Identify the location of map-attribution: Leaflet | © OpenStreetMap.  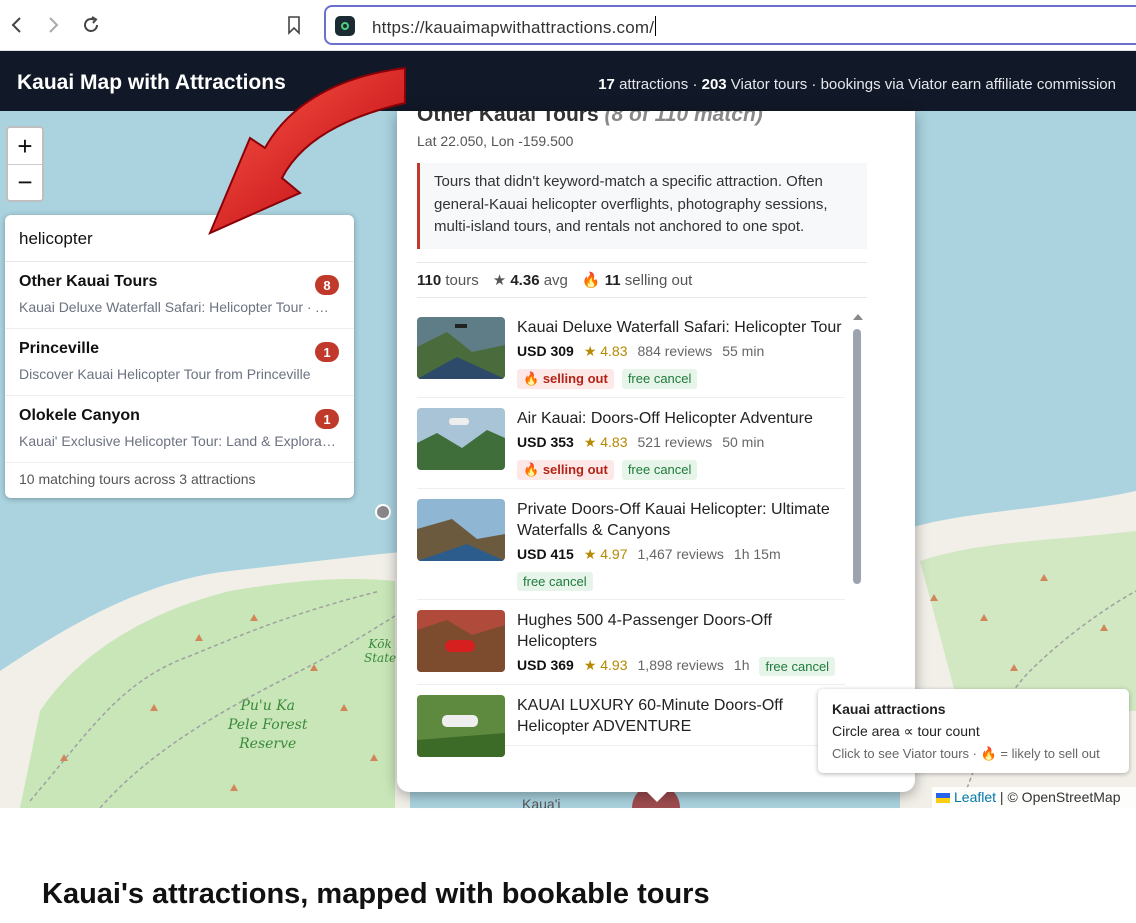
(1034, 797).